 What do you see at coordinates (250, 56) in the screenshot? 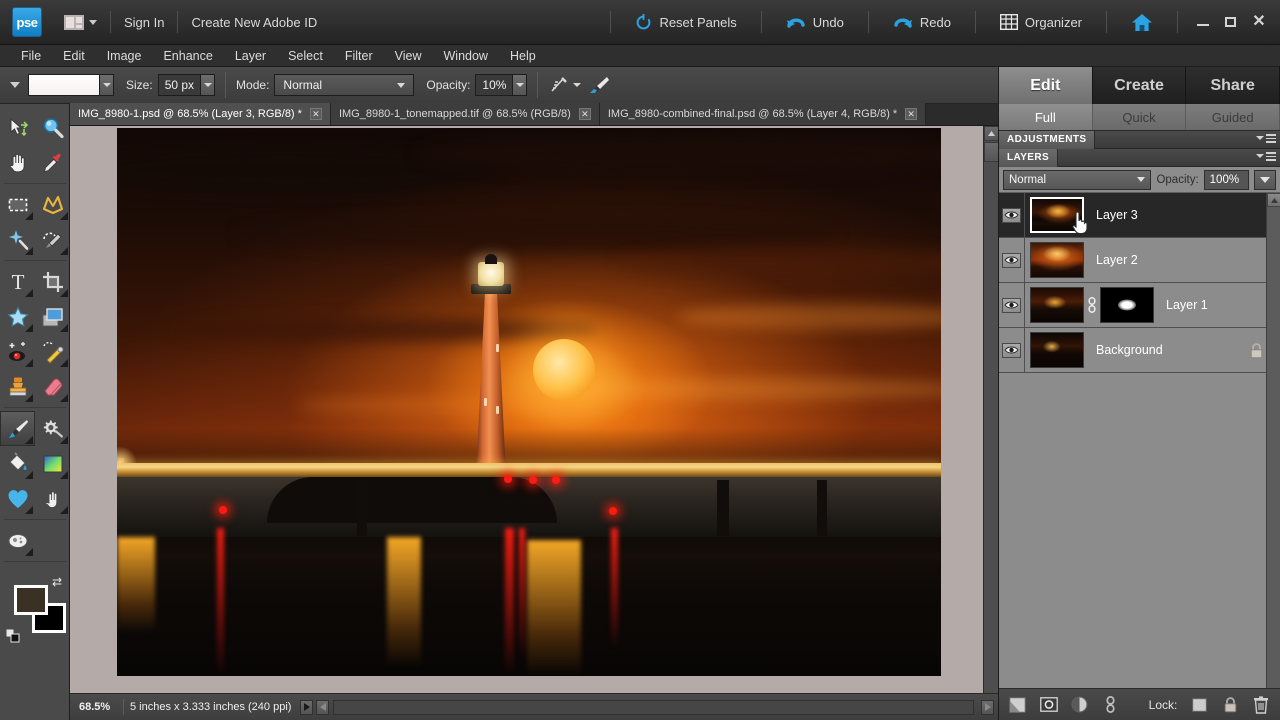
I see `menu-layer: Layer` at bounding box center [250, 56].